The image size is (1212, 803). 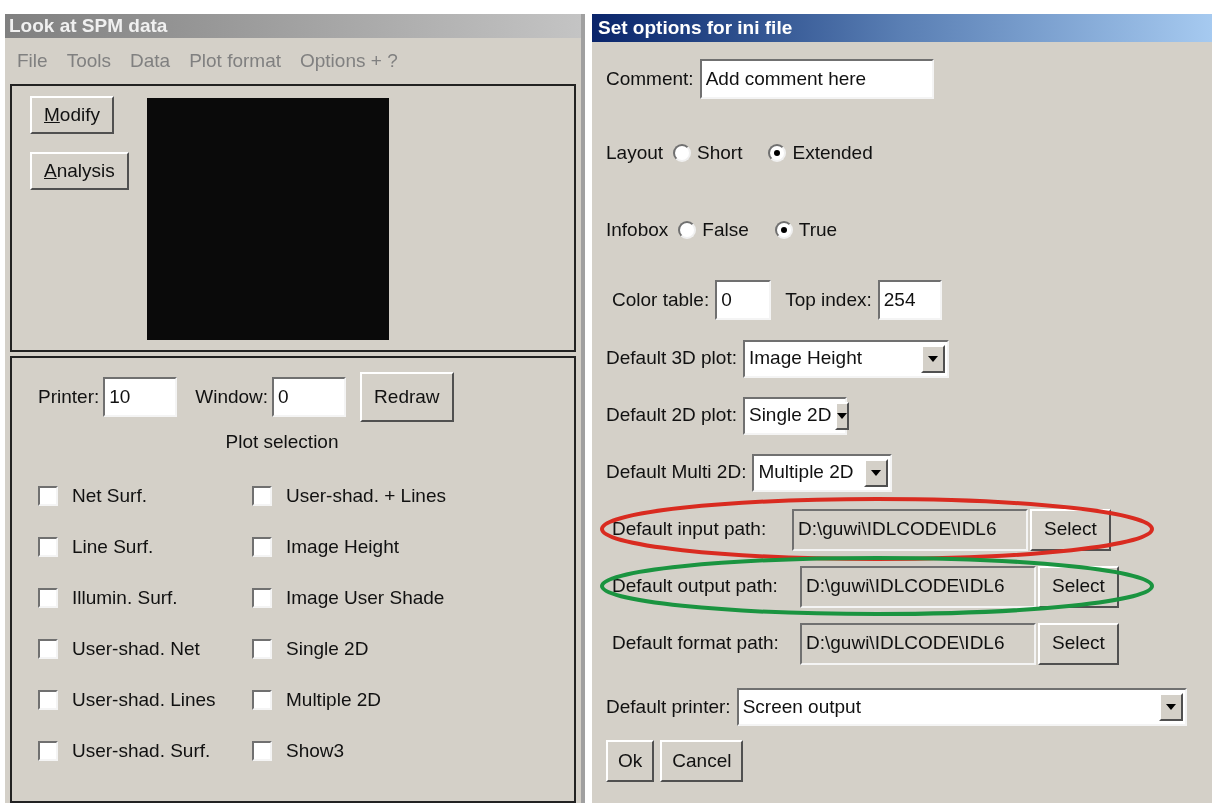 I want to click on dropdown: Single 2D, so click(x=794, y=415).